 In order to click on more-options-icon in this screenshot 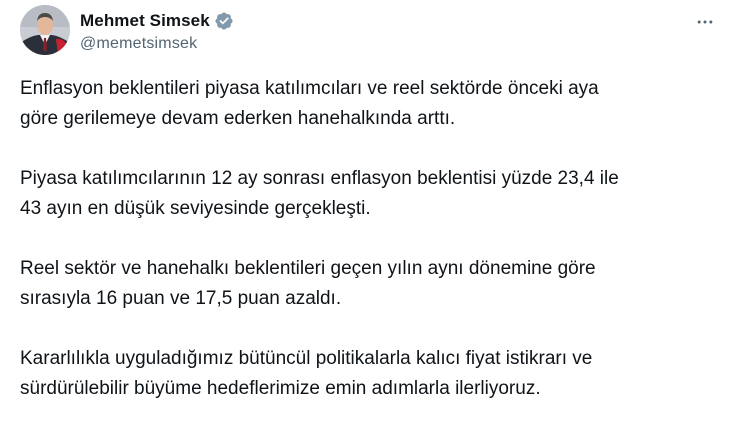, I will do `click(705, 22)`.